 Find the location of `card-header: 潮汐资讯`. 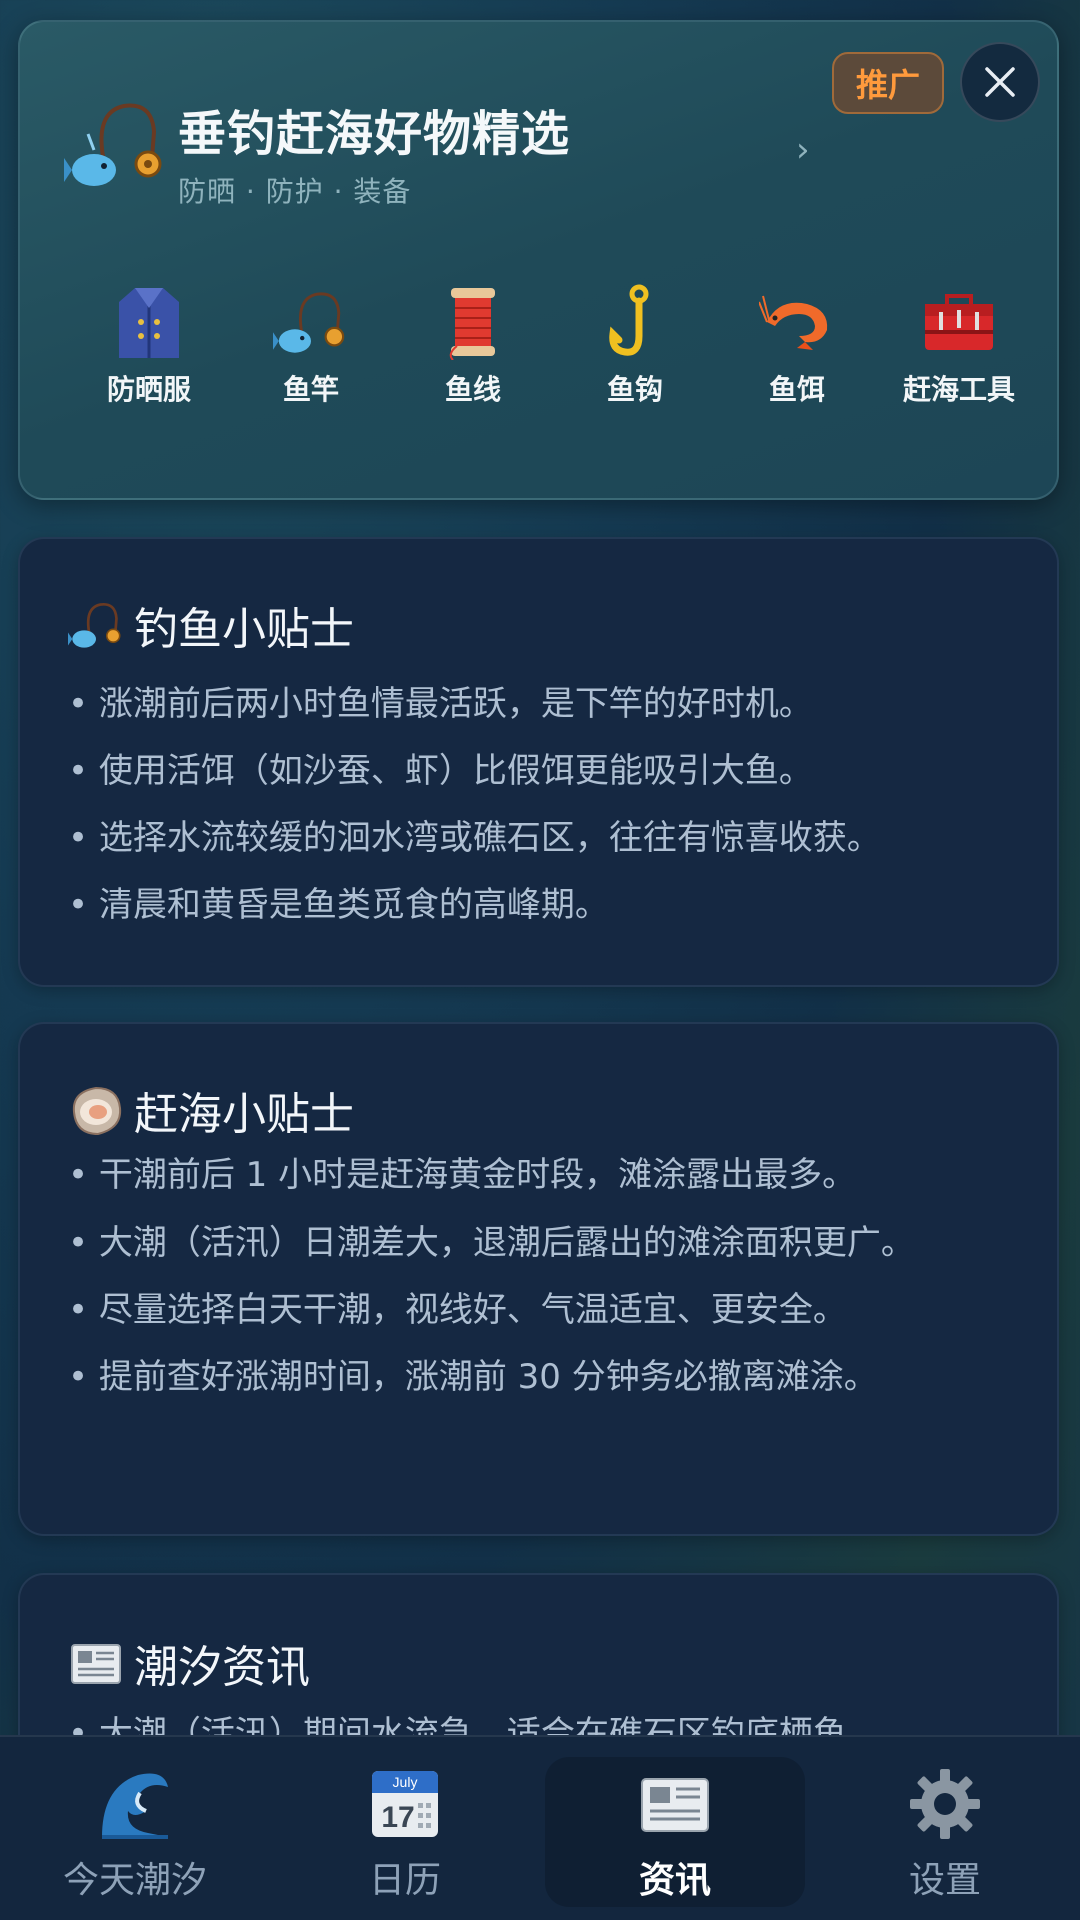

card-header: 潮汐资讯 is located at coordinates (189, 1663).